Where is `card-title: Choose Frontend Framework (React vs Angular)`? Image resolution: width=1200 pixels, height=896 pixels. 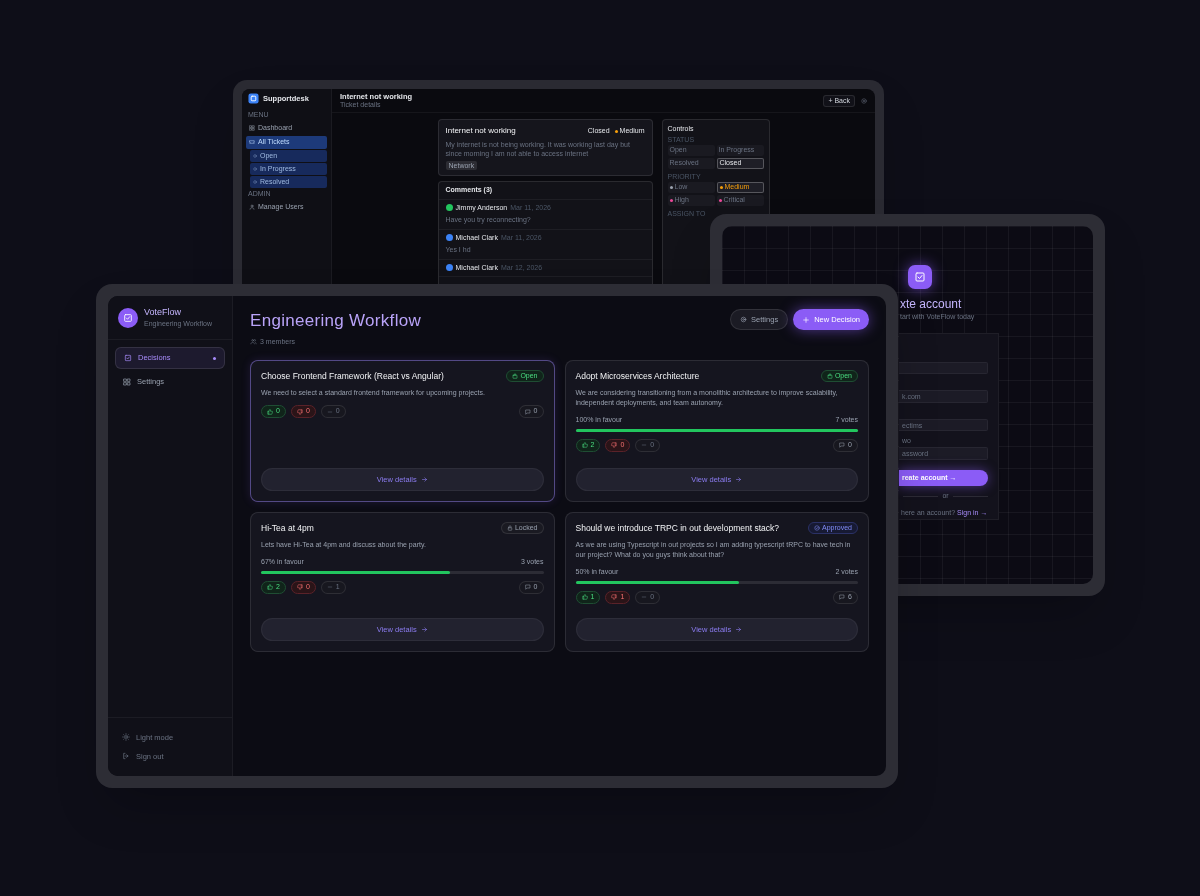 card-title: Choose Frontend Framework (React vs Angular) is located at coordinates (352, 376).